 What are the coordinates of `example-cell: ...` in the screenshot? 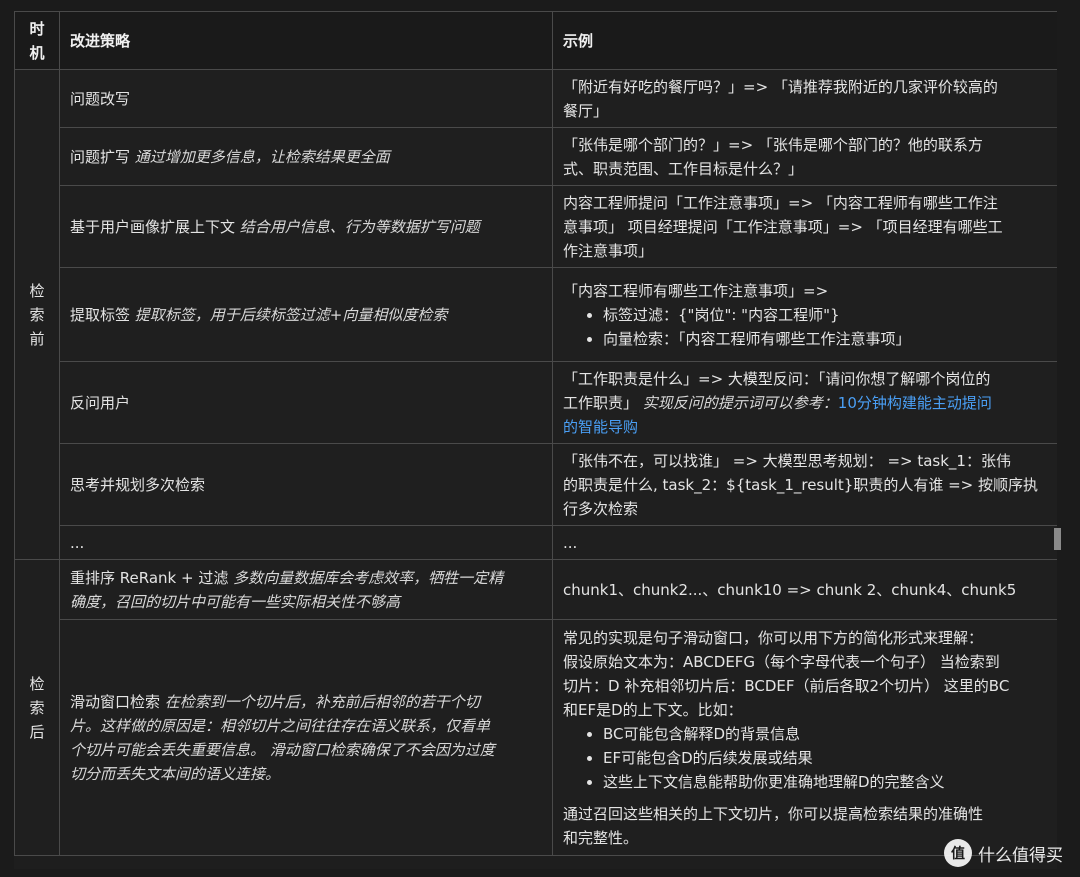 It's located at (804, 542).